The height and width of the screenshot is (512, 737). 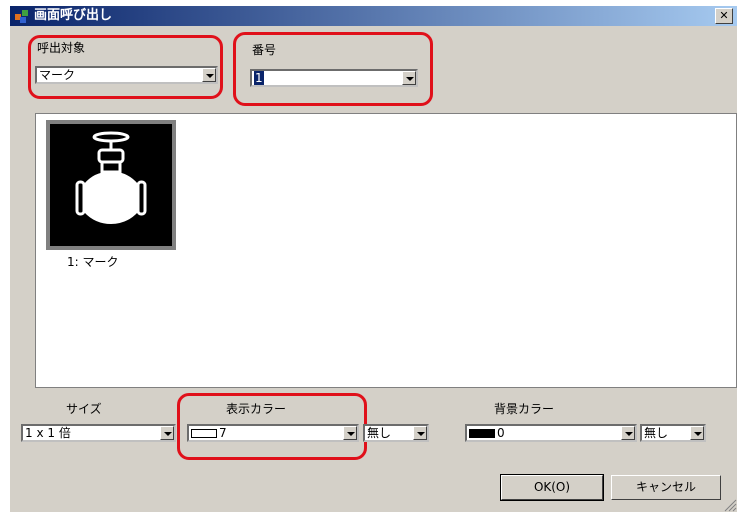 I want to click on display-color-select: 7, so click(x=273, y=433).